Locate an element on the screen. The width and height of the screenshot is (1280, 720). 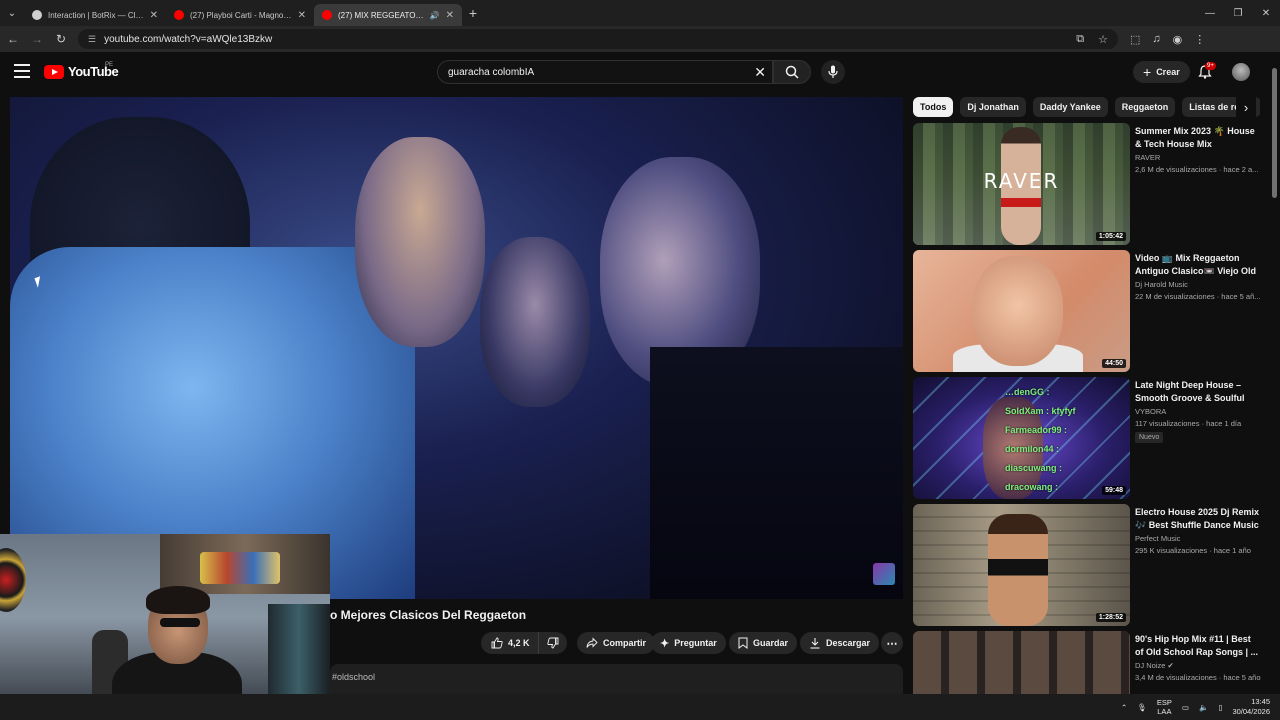
download-button: Descargar is located at coordinates (840, 643).